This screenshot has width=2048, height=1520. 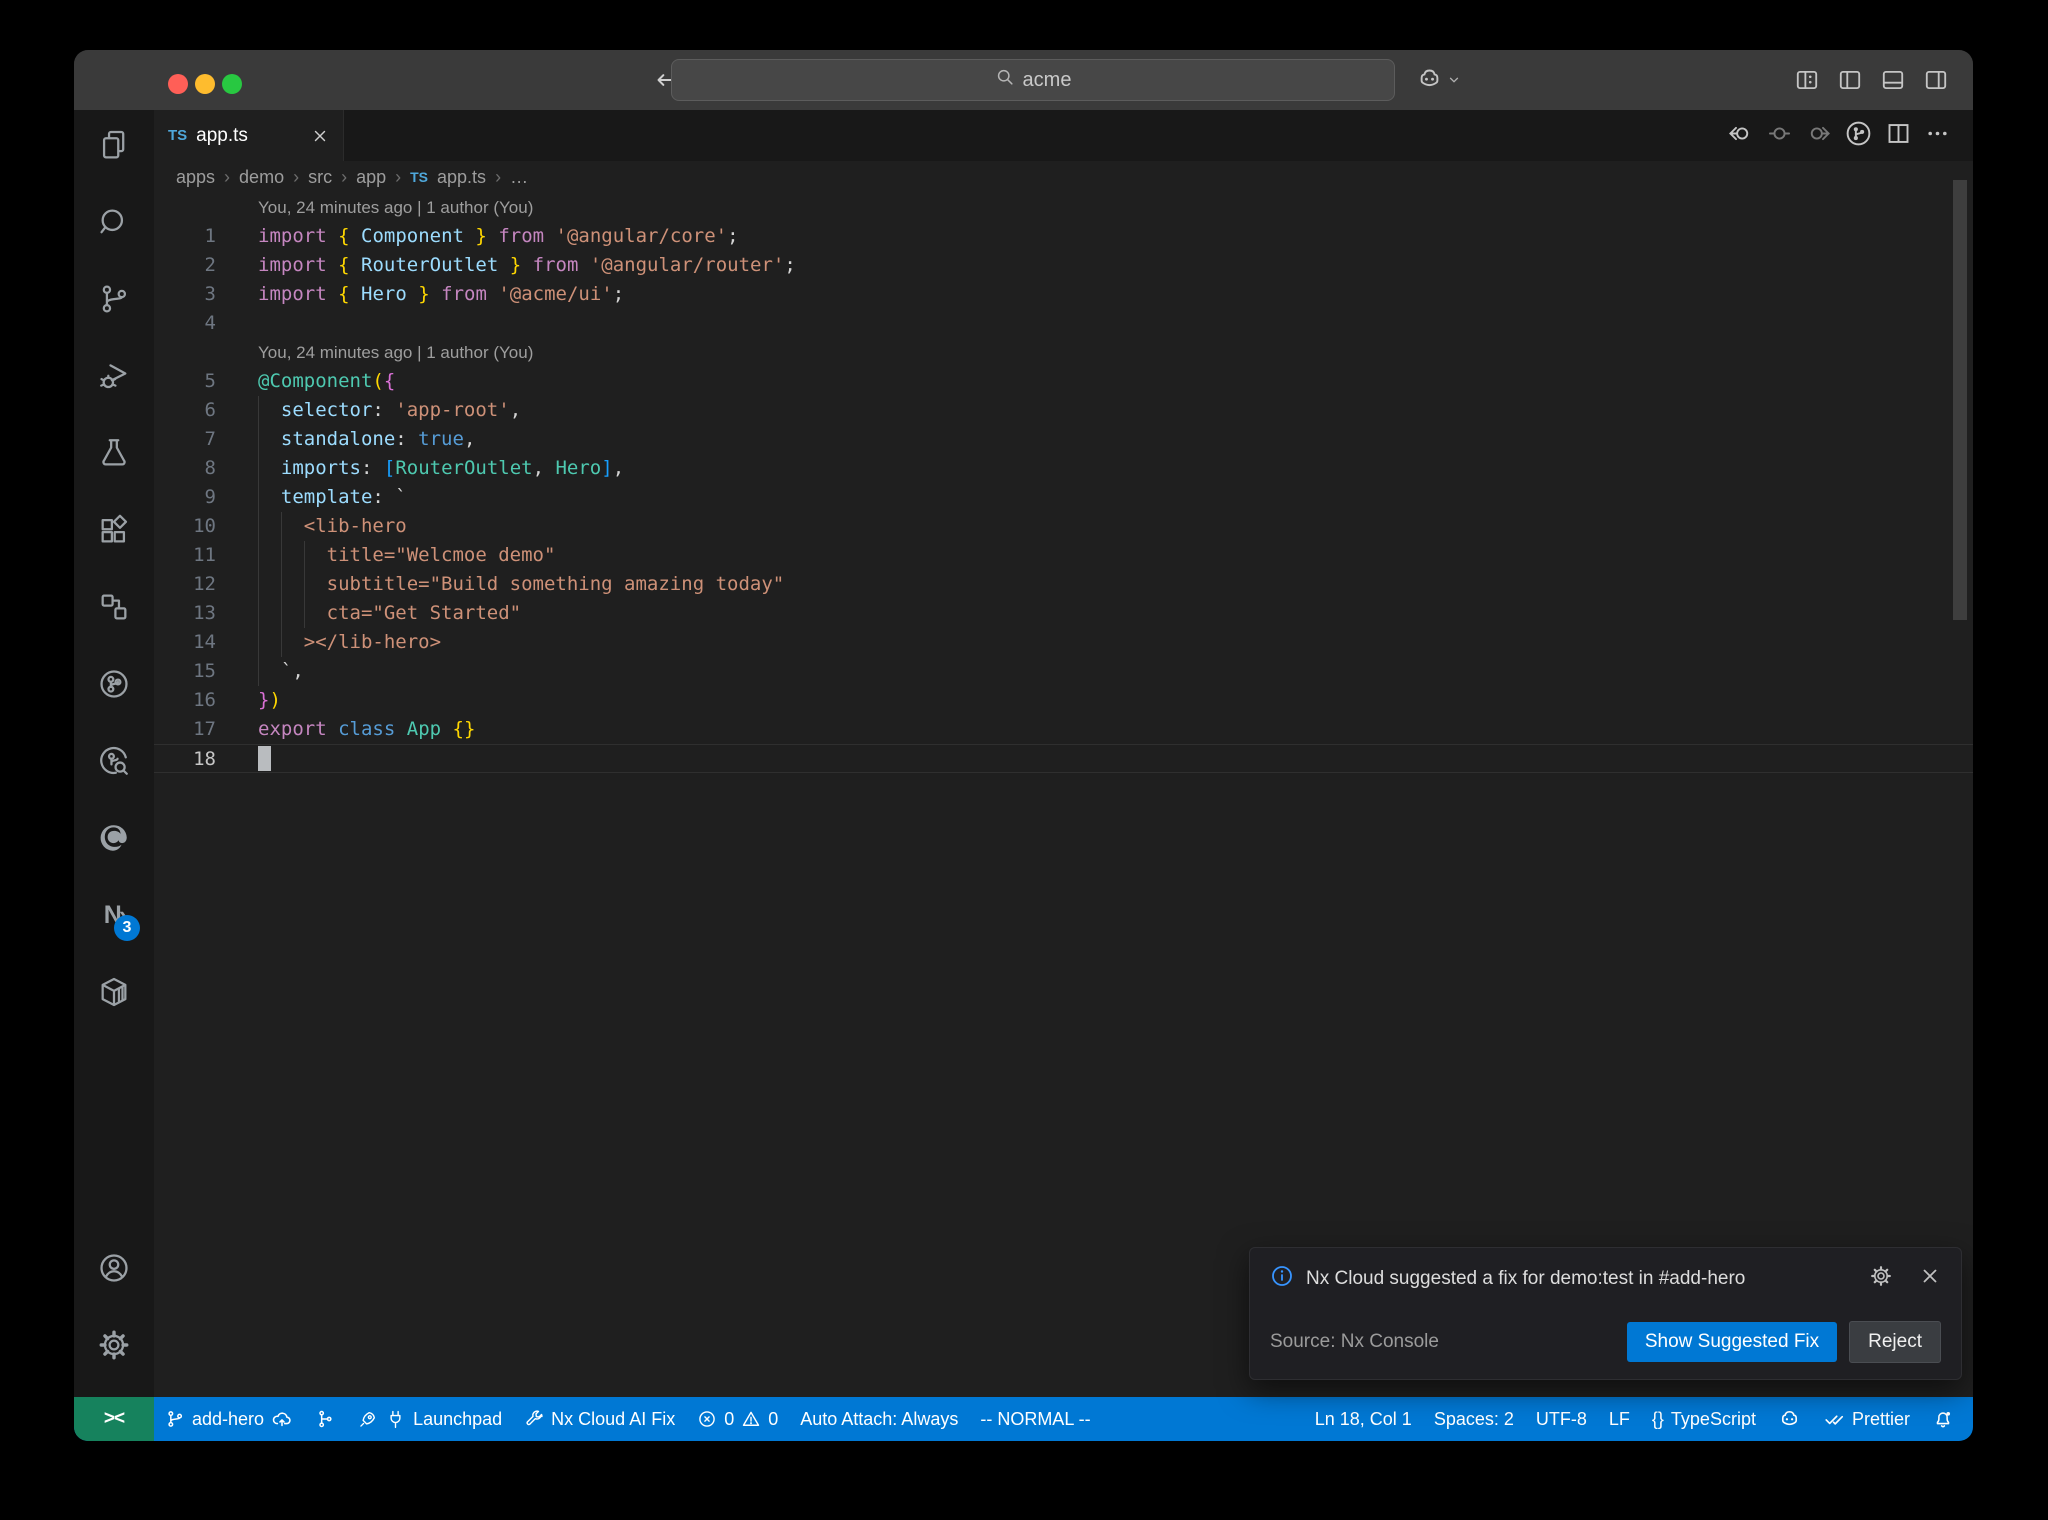 I want to click on breadcrumb-item: app, so click(x=371, y=177).